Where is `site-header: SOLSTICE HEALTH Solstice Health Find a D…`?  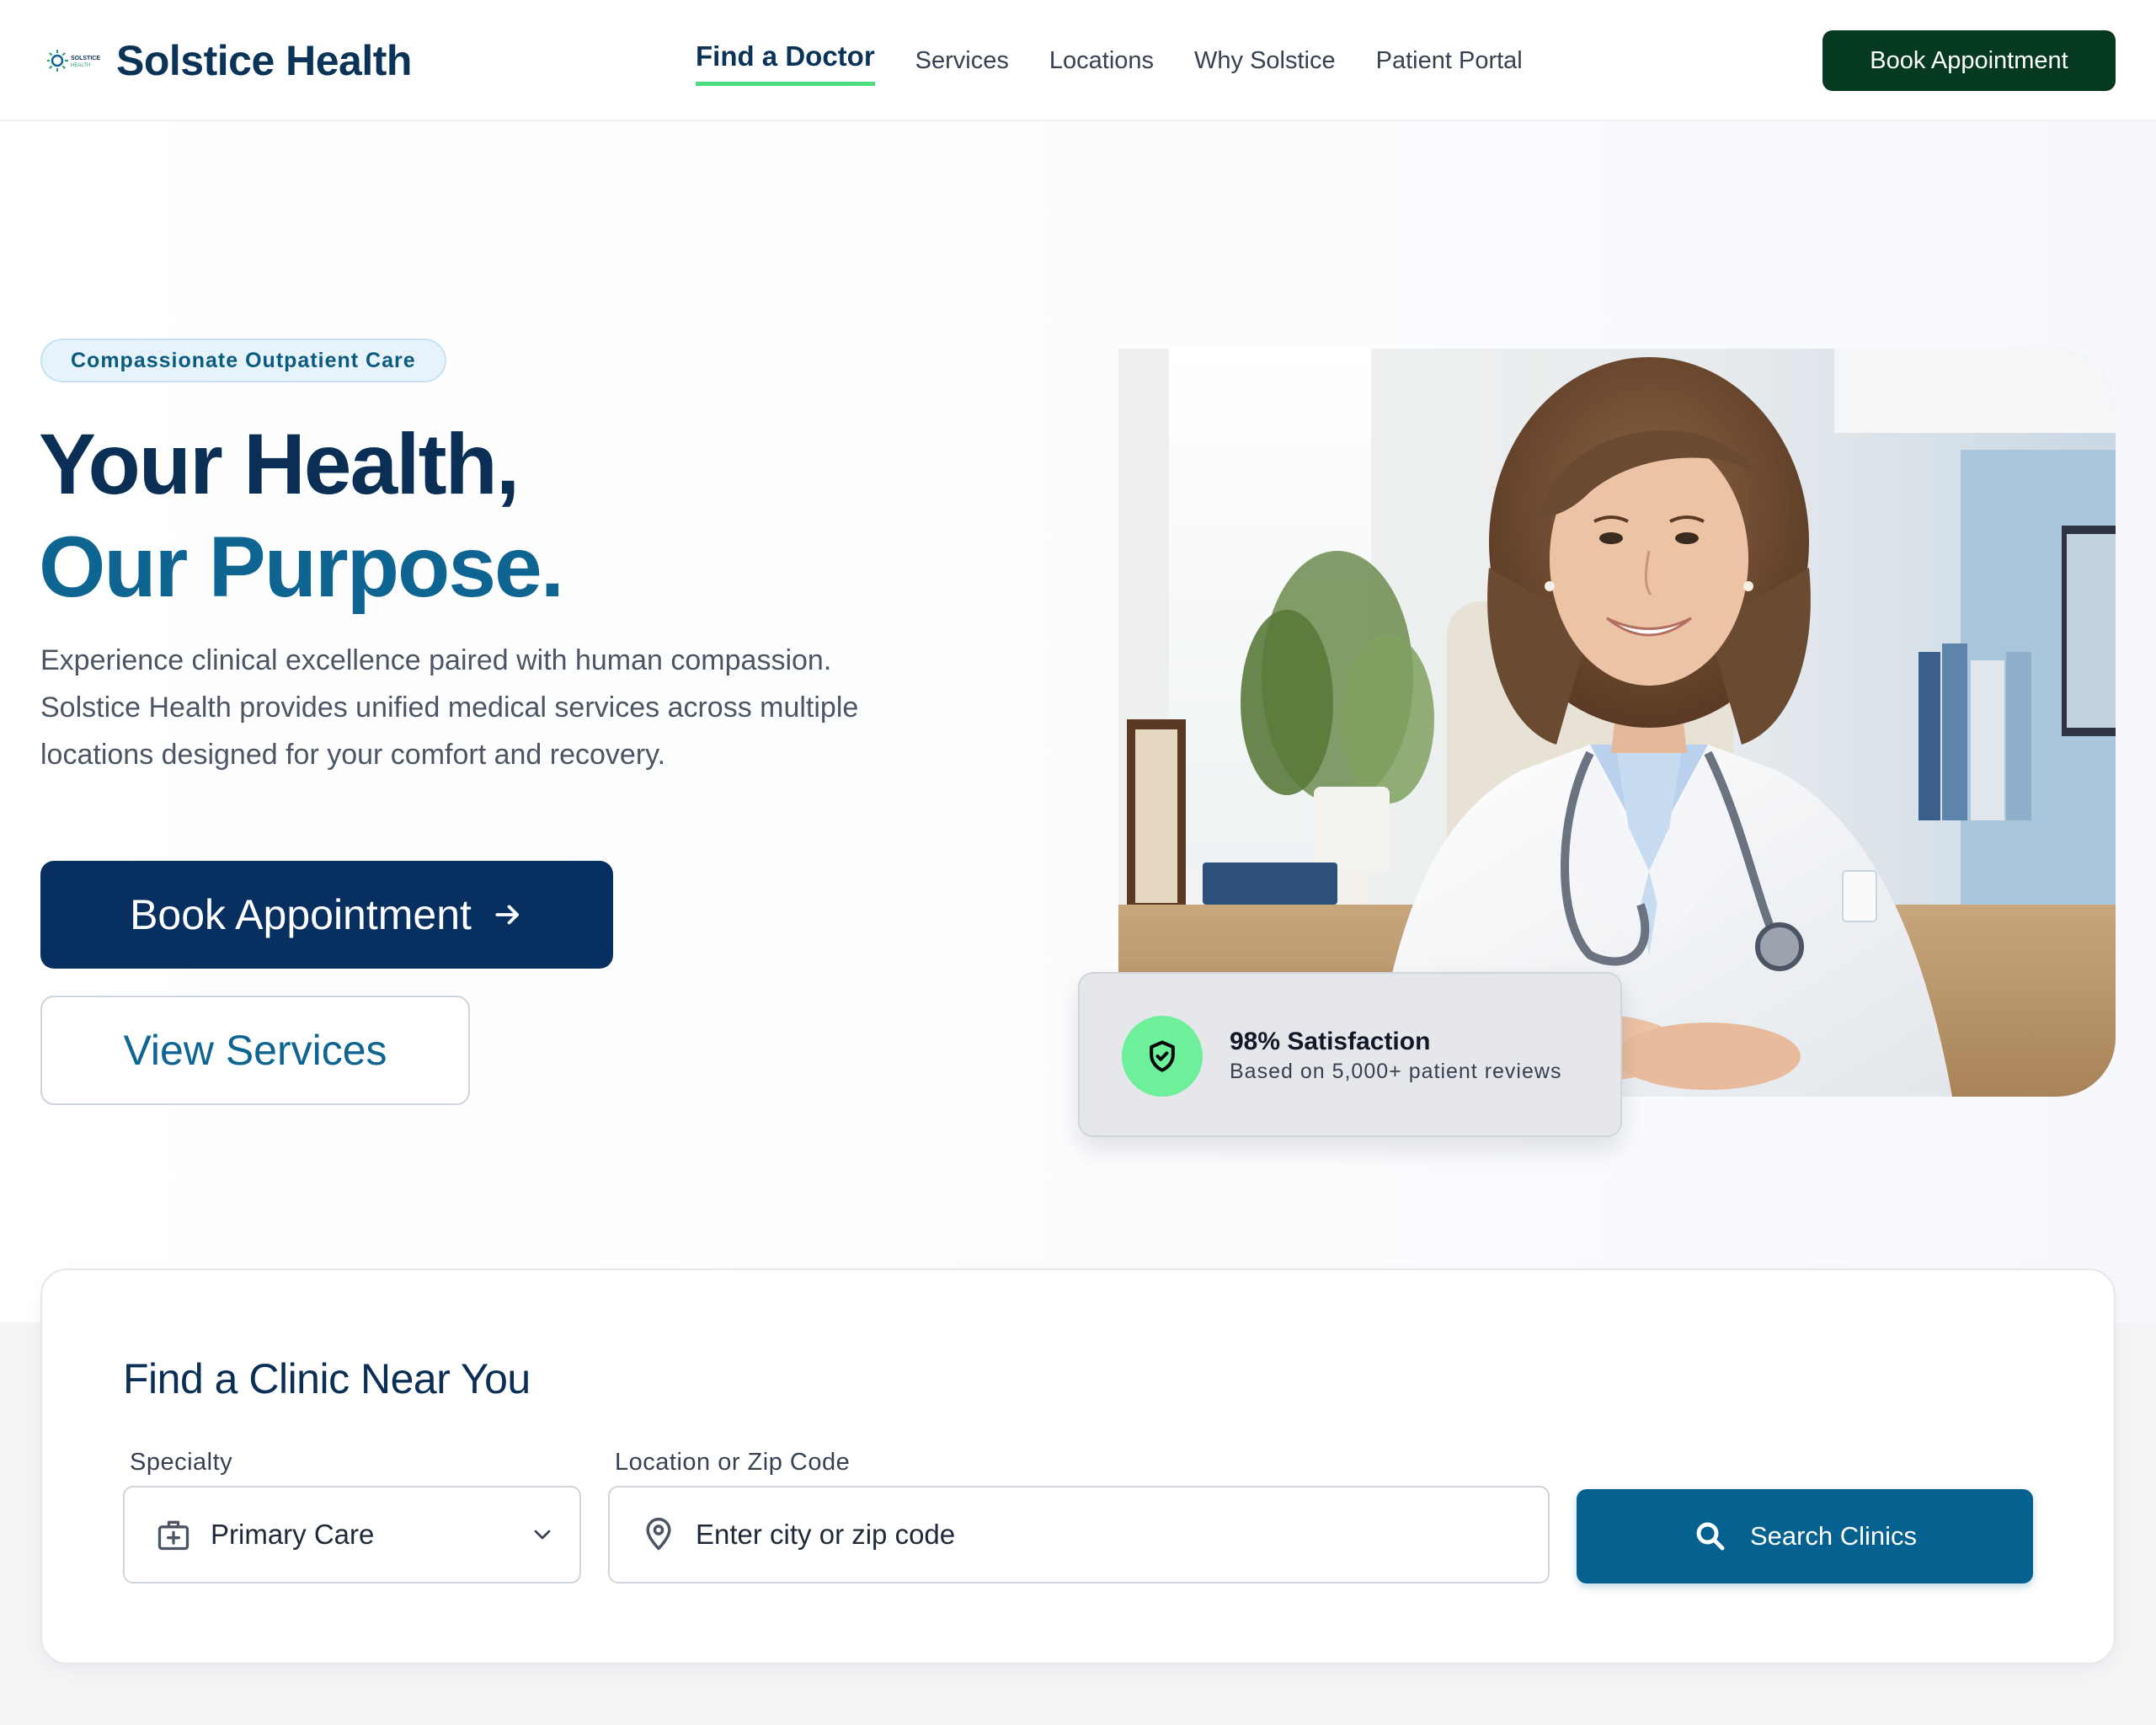 site-header: SOLSTICE HEALTH Solstice Health Find a D… is located at coordinates (1078, 60).